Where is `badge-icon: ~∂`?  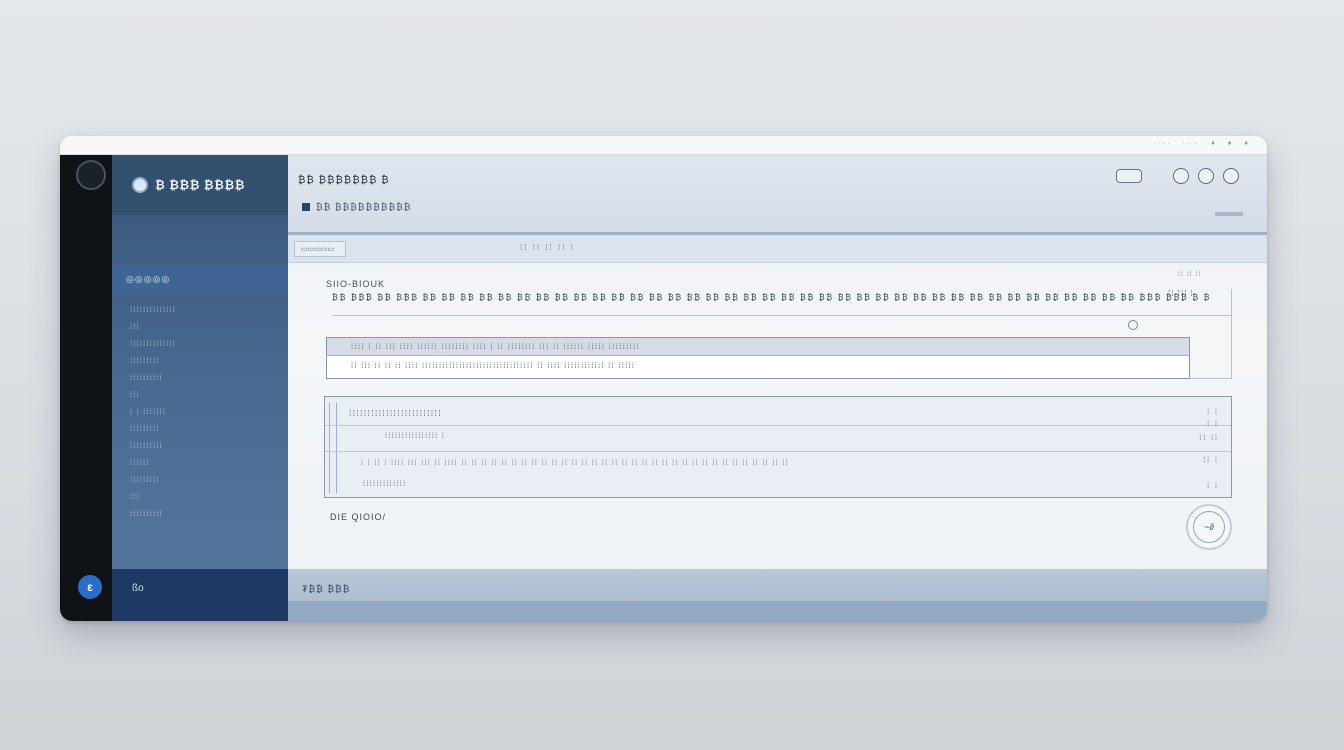 badge-icon: ~∂ is located at coordinates (1209, 527).